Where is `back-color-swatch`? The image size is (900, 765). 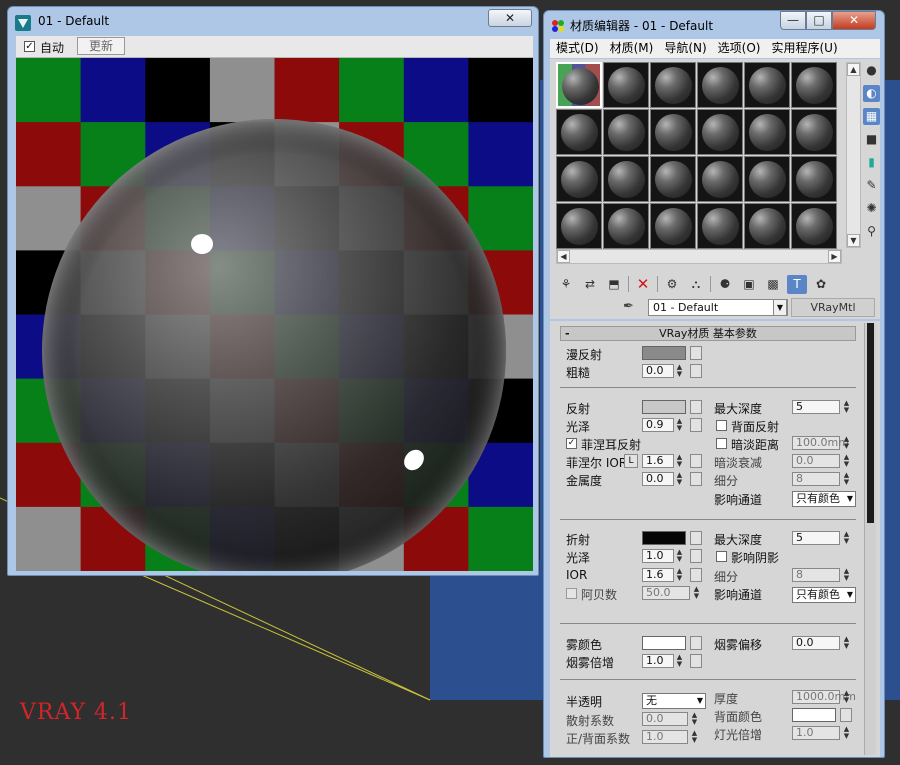
back-color-swatch is located at coordinates (814, 715).